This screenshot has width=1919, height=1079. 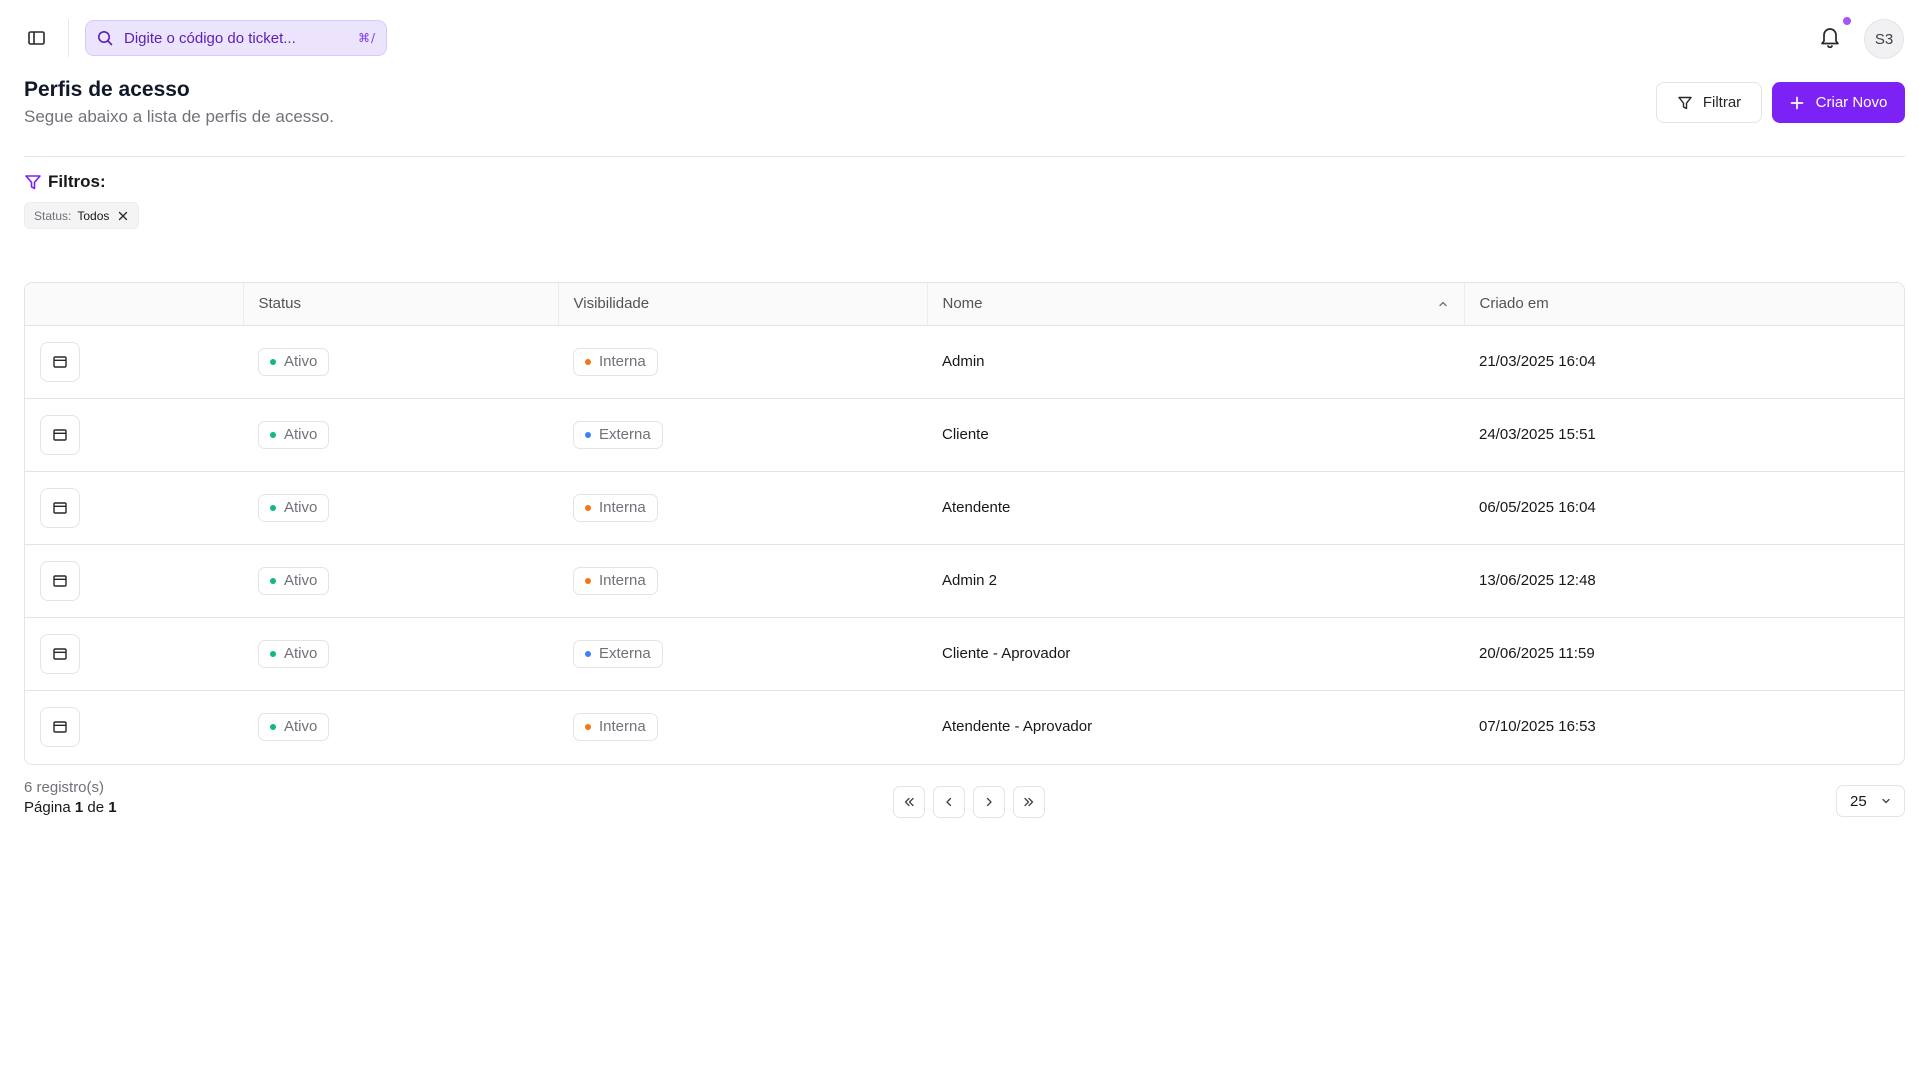 I want to click on page-current: 1, so click(x=79, y=807).